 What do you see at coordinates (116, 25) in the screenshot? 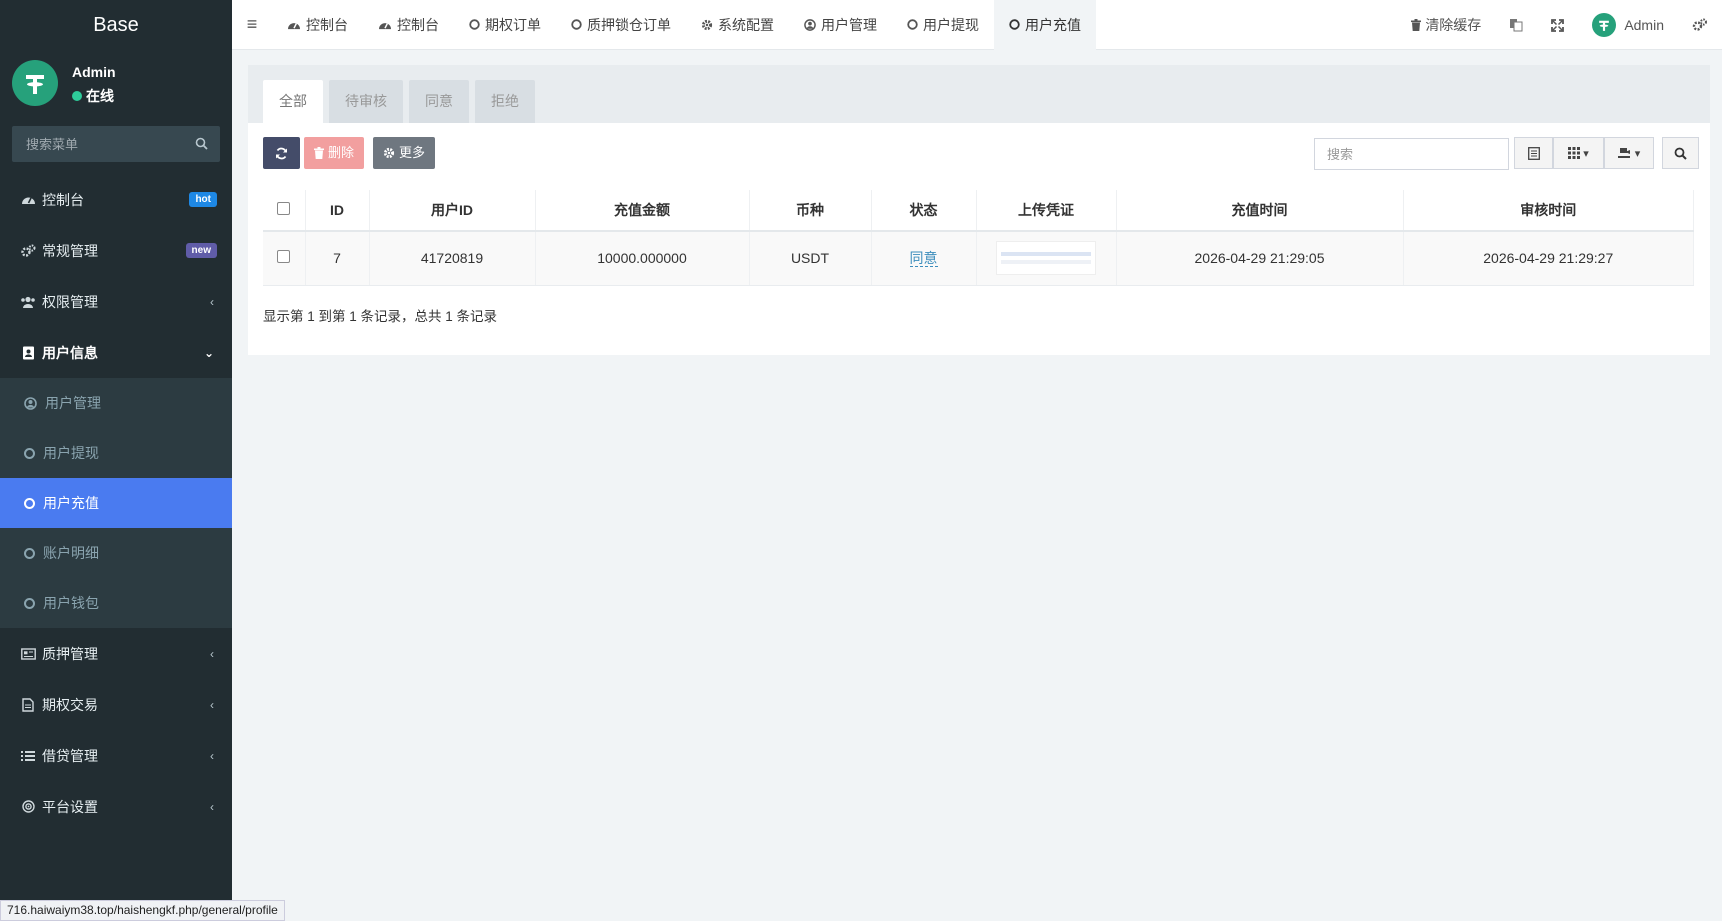
I see `brand-logo: Base` at bounding box center [116, 25].